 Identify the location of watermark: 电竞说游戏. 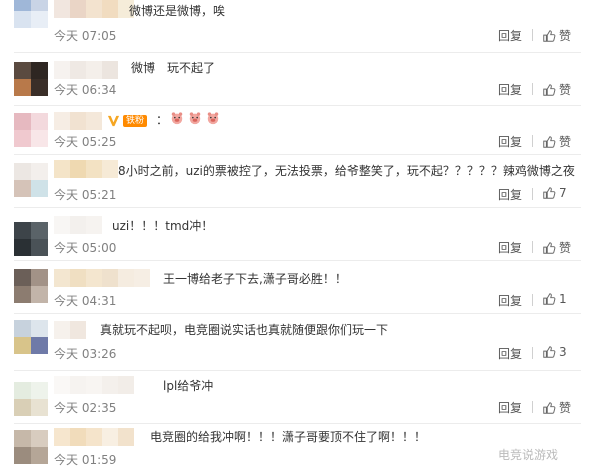
(528, 455).